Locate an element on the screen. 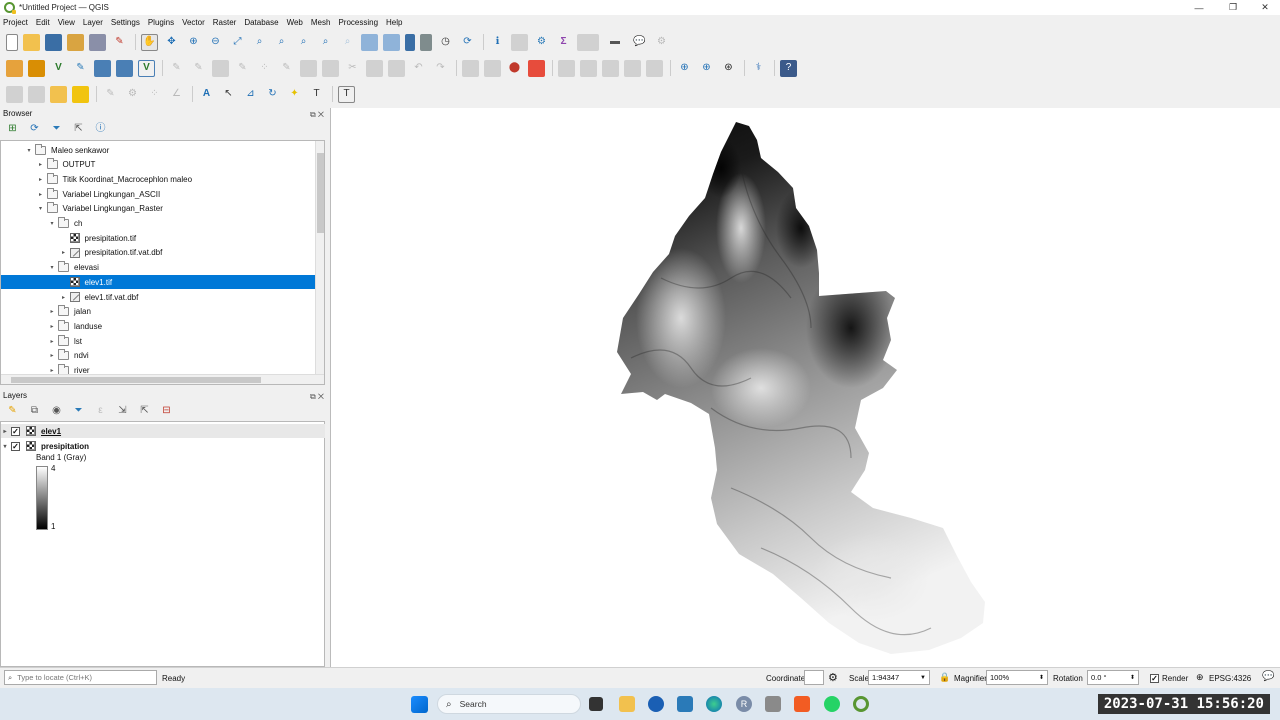  lock-icon: 🔒 is located at coordinates (944, 677).